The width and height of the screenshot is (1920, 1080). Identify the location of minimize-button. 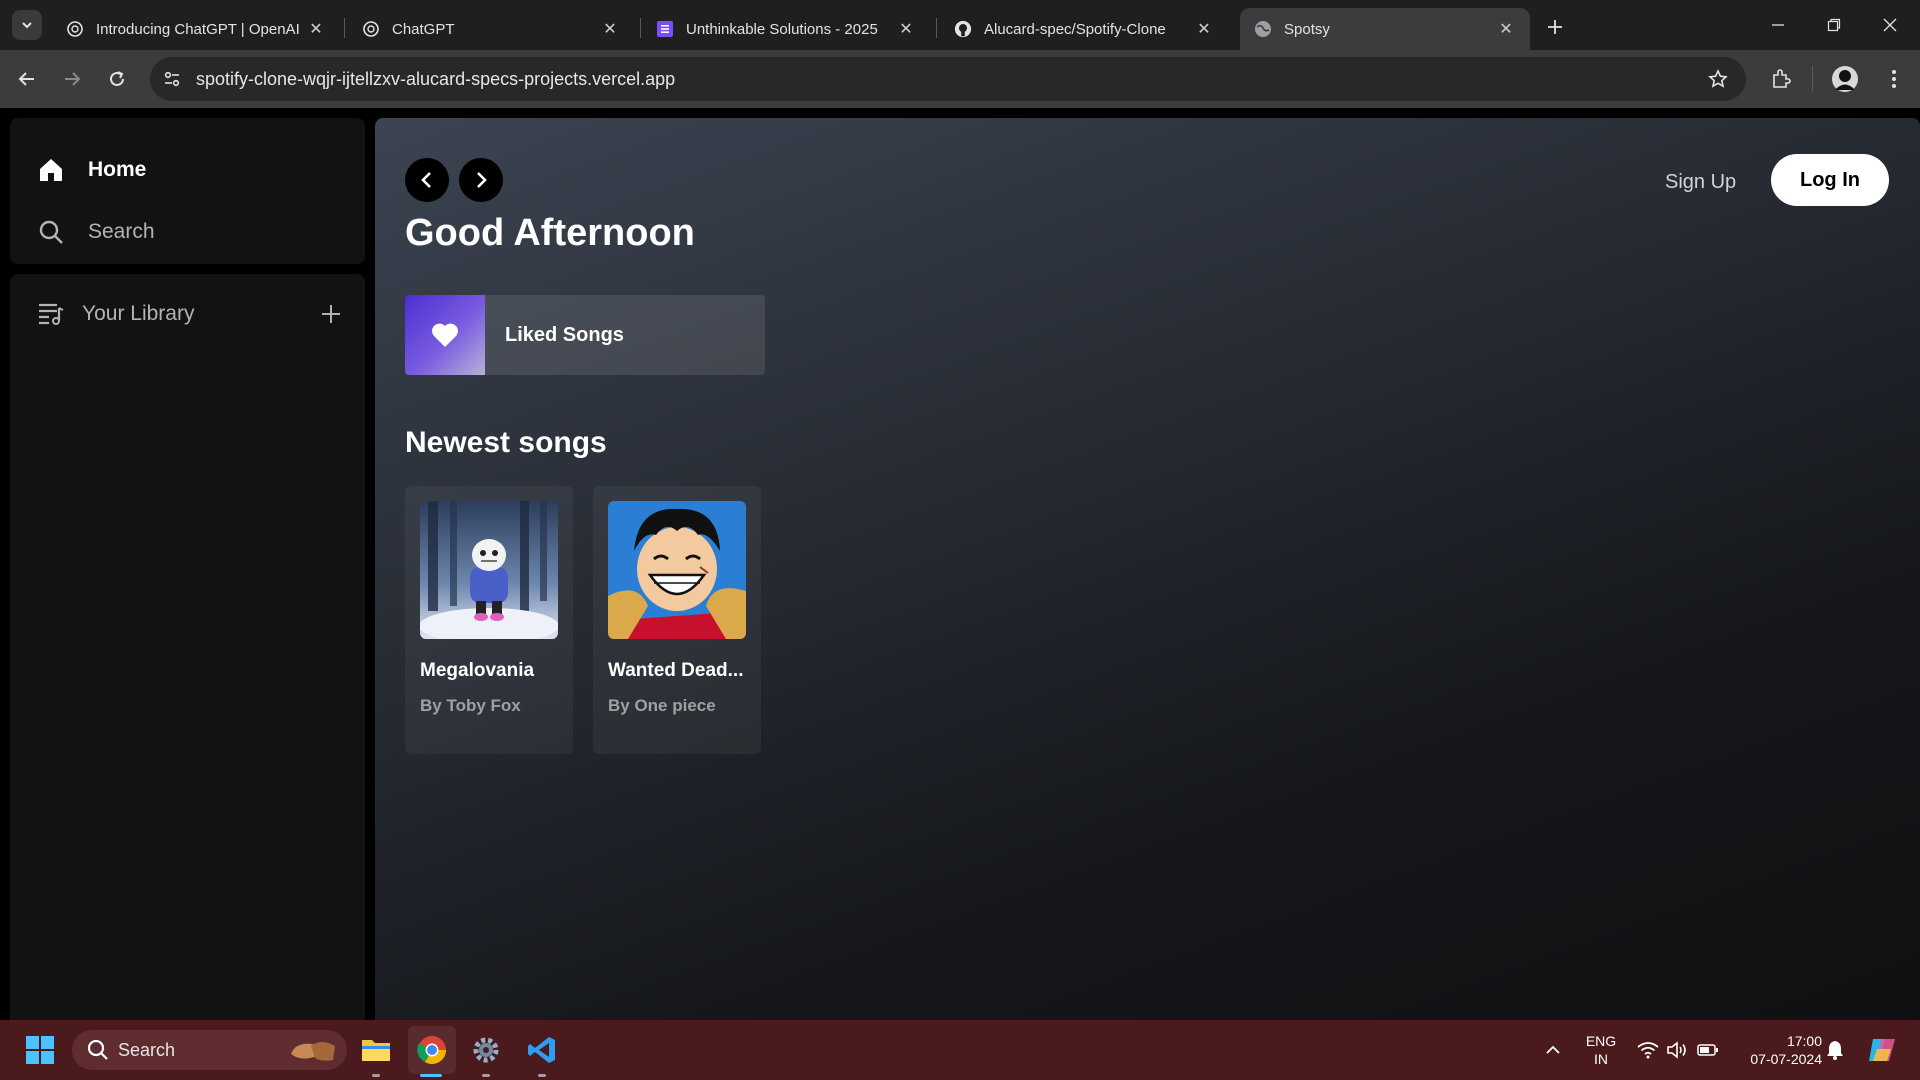
(1778, 25).